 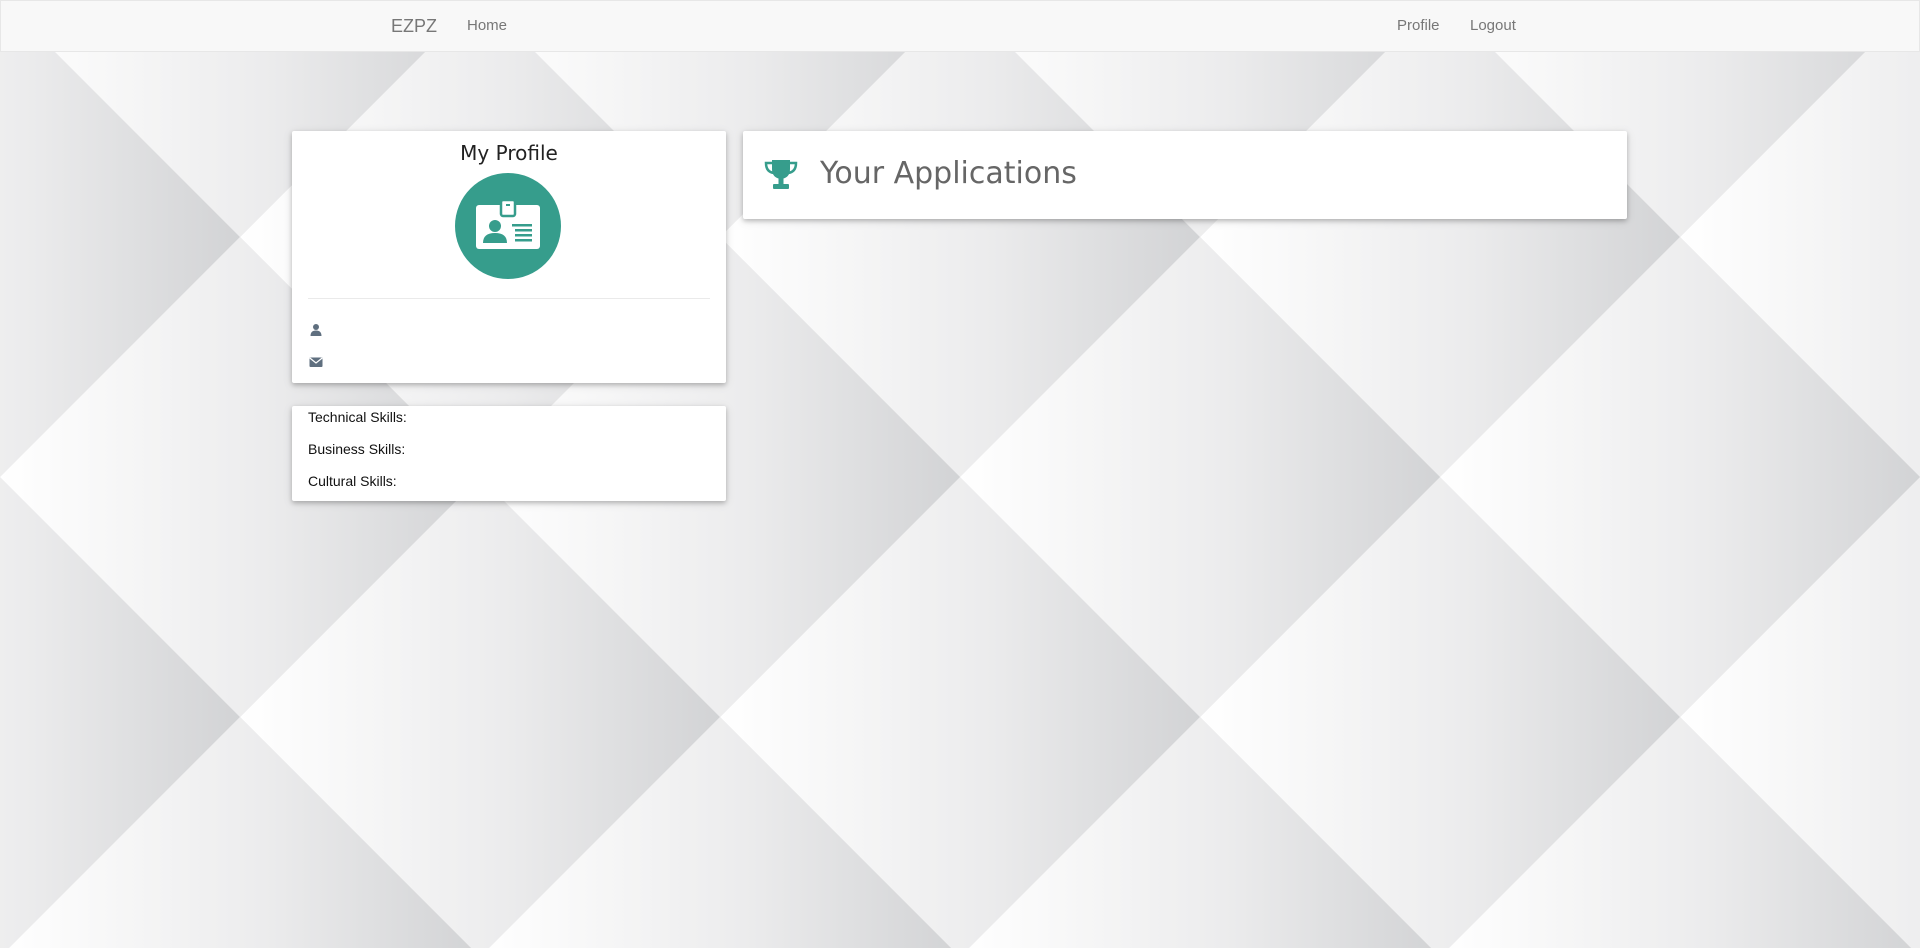 I want to click on avatar, so click(x=508, y=226).